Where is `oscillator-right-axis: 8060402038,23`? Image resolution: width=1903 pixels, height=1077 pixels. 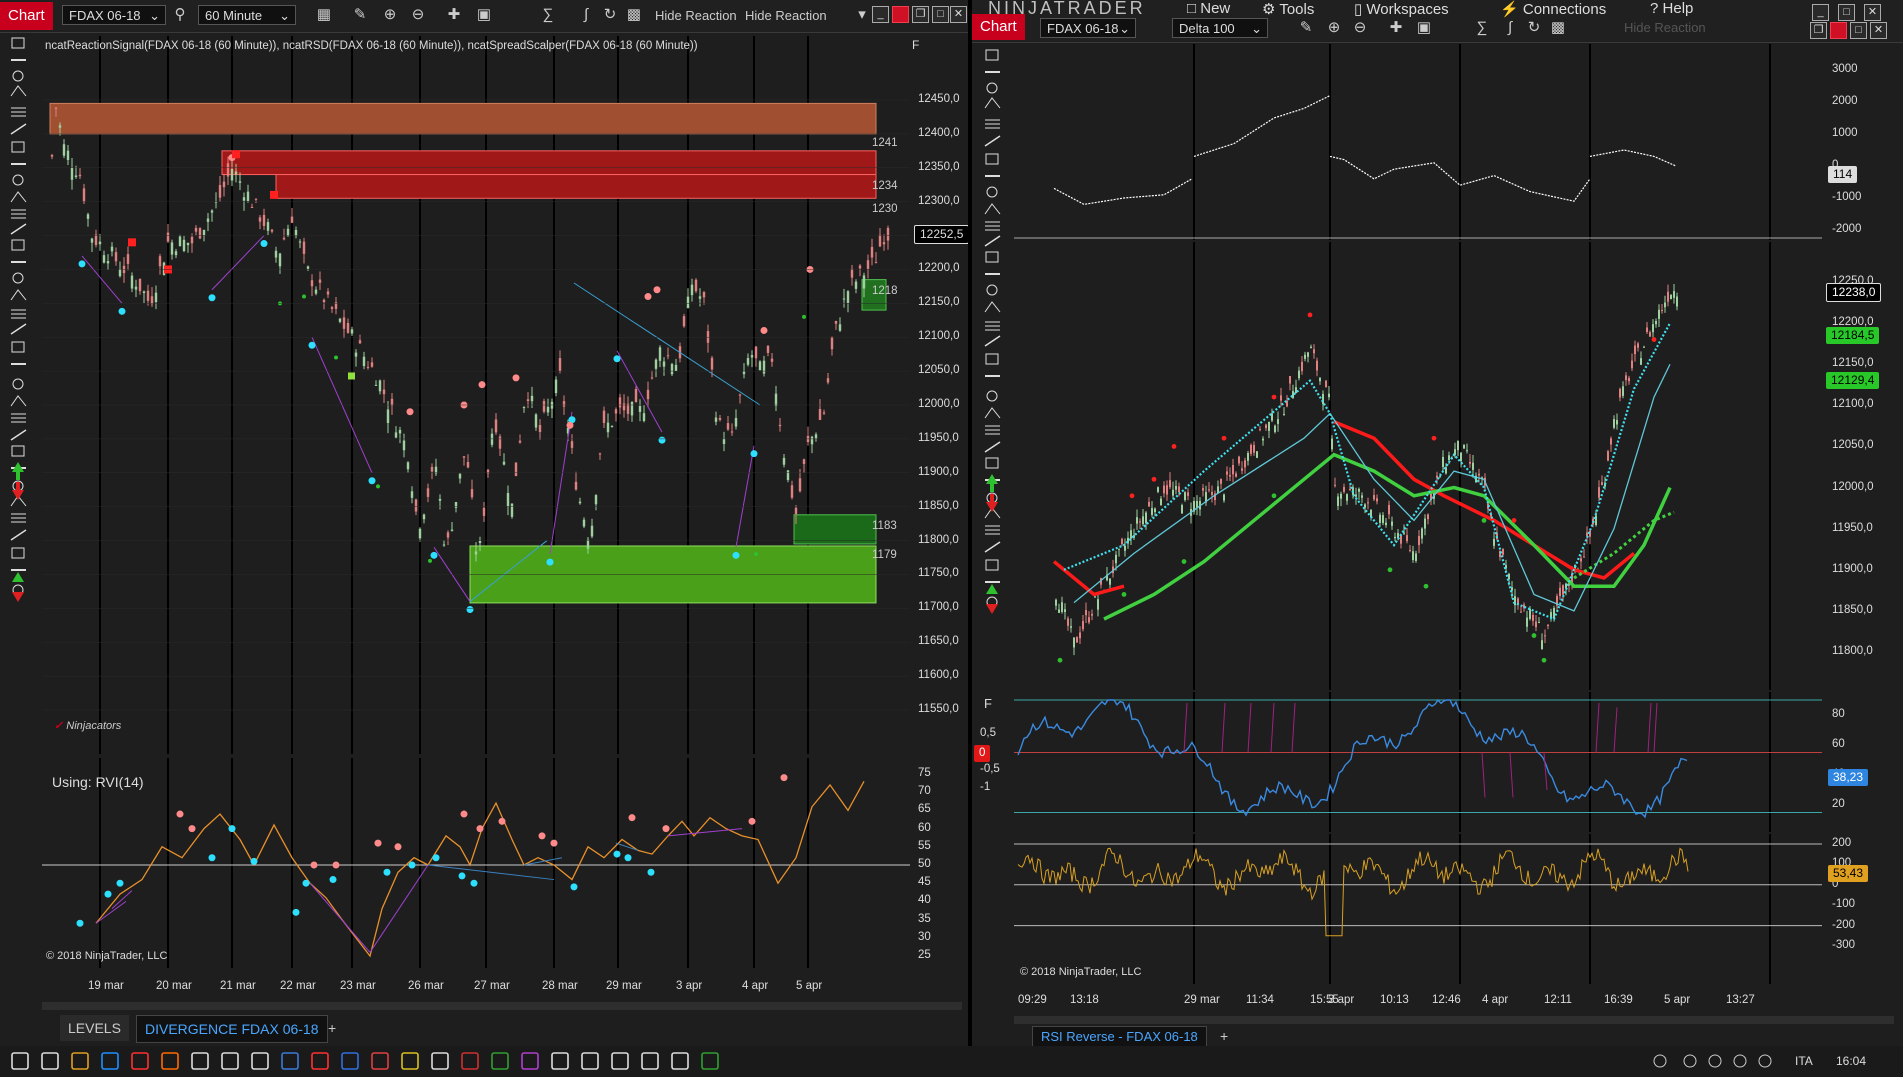
oscillator-right-axis: 8060402038,23 is located at coordinates (1862, 762).